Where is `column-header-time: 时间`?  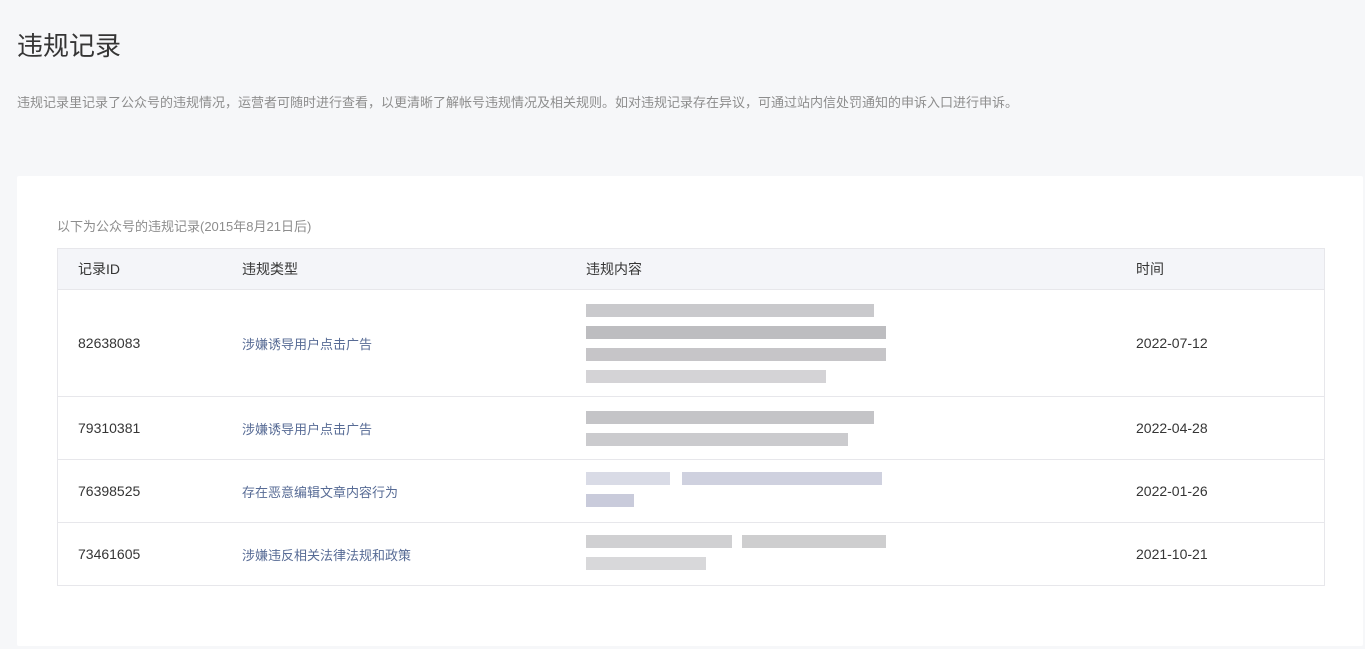
column-header-time: 时间 is located at coordinates (1150, 269).